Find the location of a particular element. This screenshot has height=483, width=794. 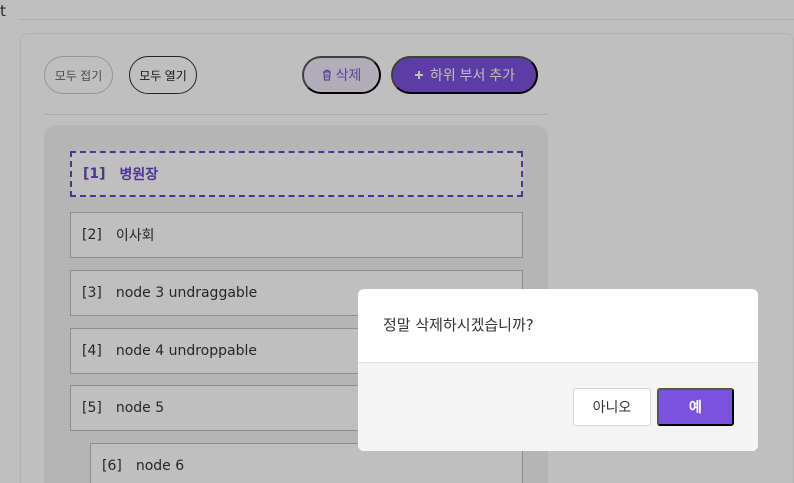

dialog-message: 정말 삭제하시겠습니까? is located at coordinates (458, 325).